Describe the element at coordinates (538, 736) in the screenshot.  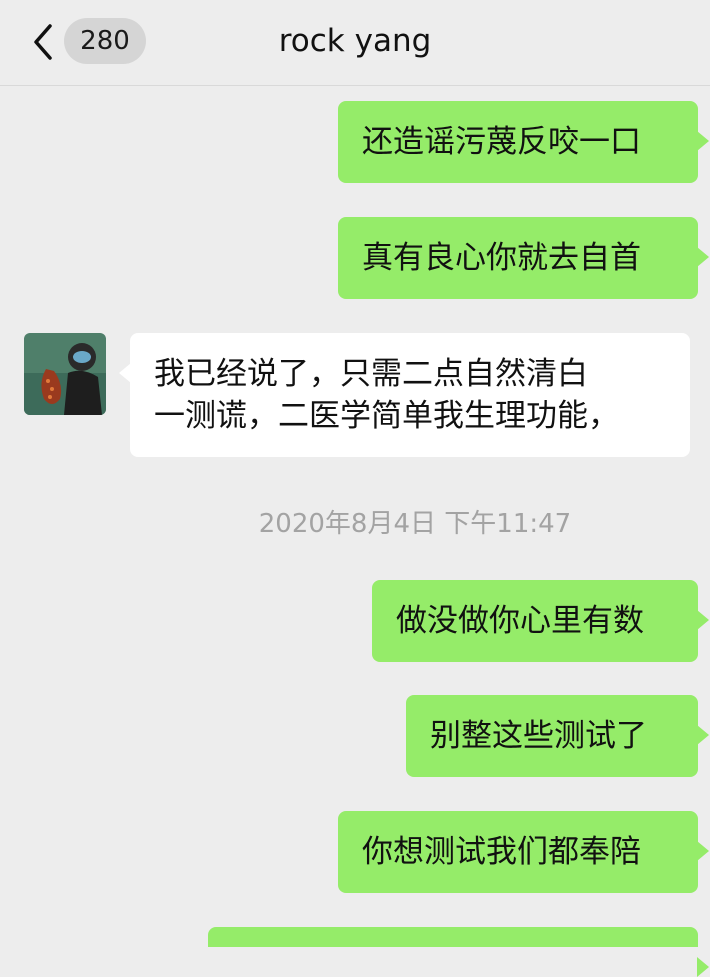
I see `message-text: 别整这些测试了` at that location.